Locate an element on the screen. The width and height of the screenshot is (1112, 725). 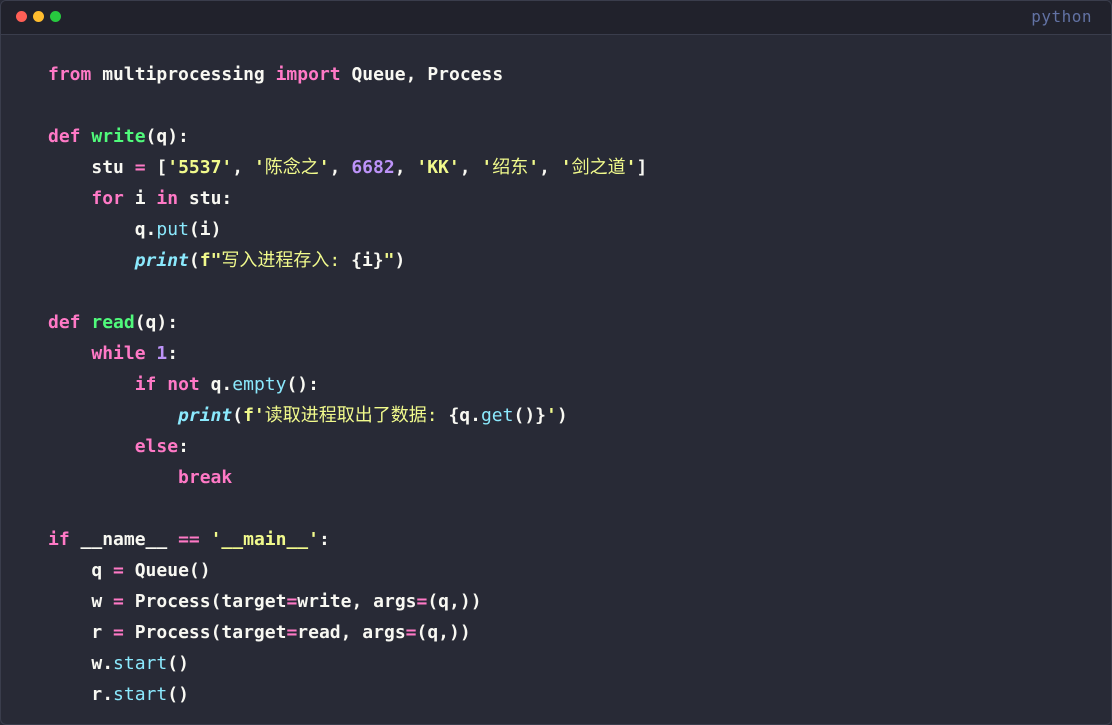
string-literal: 写入进程存入: is located at coordinates (286, 260).